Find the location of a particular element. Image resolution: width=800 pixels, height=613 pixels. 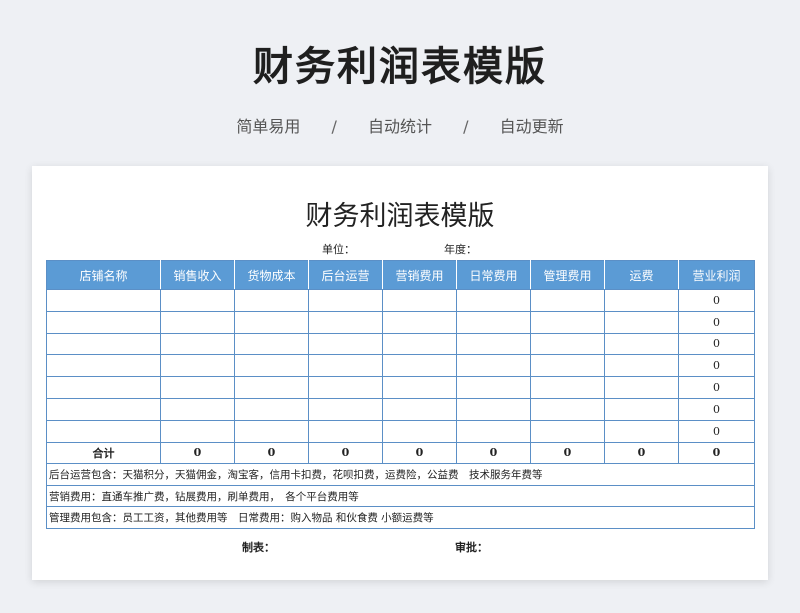

column-header: 日常费用 is located at coordinates (493, 275).